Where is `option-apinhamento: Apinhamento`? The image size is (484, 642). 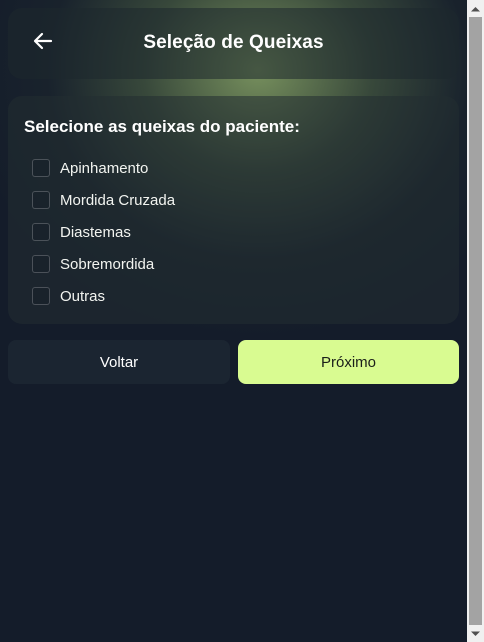
option-apinhamento: Apinhamento is located at coordinates (103, 168).